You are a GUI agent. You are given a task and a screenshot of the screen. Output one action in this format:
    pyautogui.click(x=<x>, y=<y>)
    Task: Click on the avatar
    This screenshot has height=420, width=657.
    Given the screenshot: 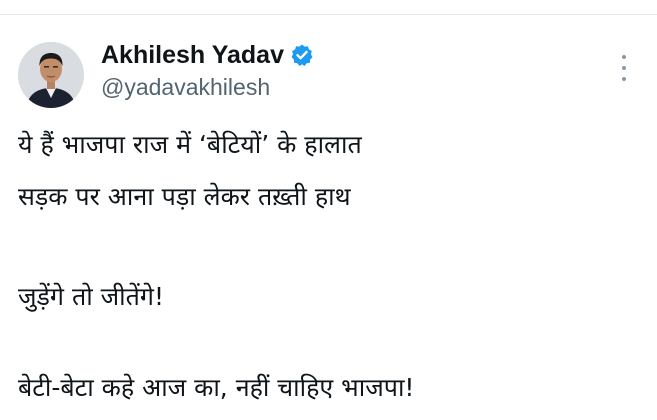 What is the action you would take?
    pyautogui.click(x=51, y=75)
    